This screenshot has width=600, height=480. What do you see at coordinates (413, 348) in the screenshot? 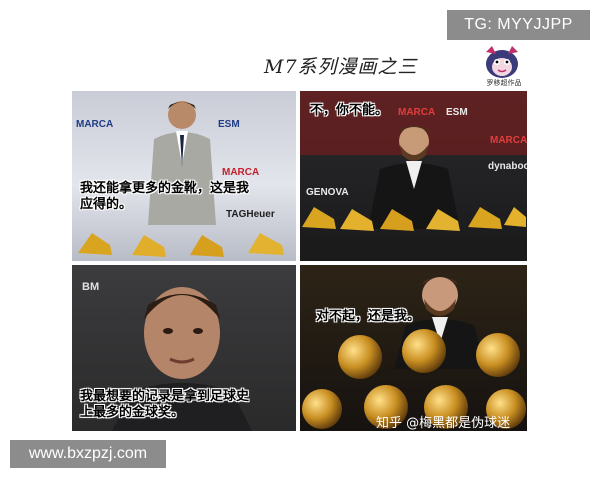
I see `panel-4: 对不起，还是我。` at bounding box center [413, 348].